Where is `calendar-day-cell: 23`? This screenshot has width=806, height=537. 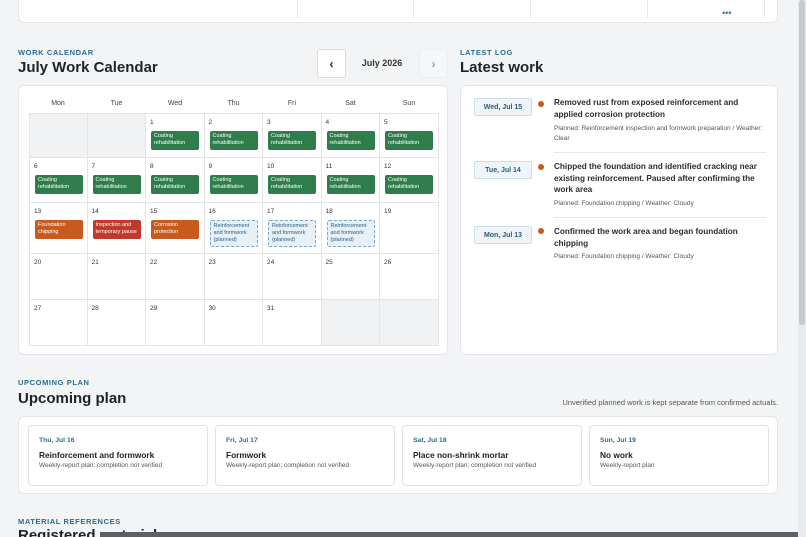
calendar-day-cell: 23 is located at coordinates (233, 277).